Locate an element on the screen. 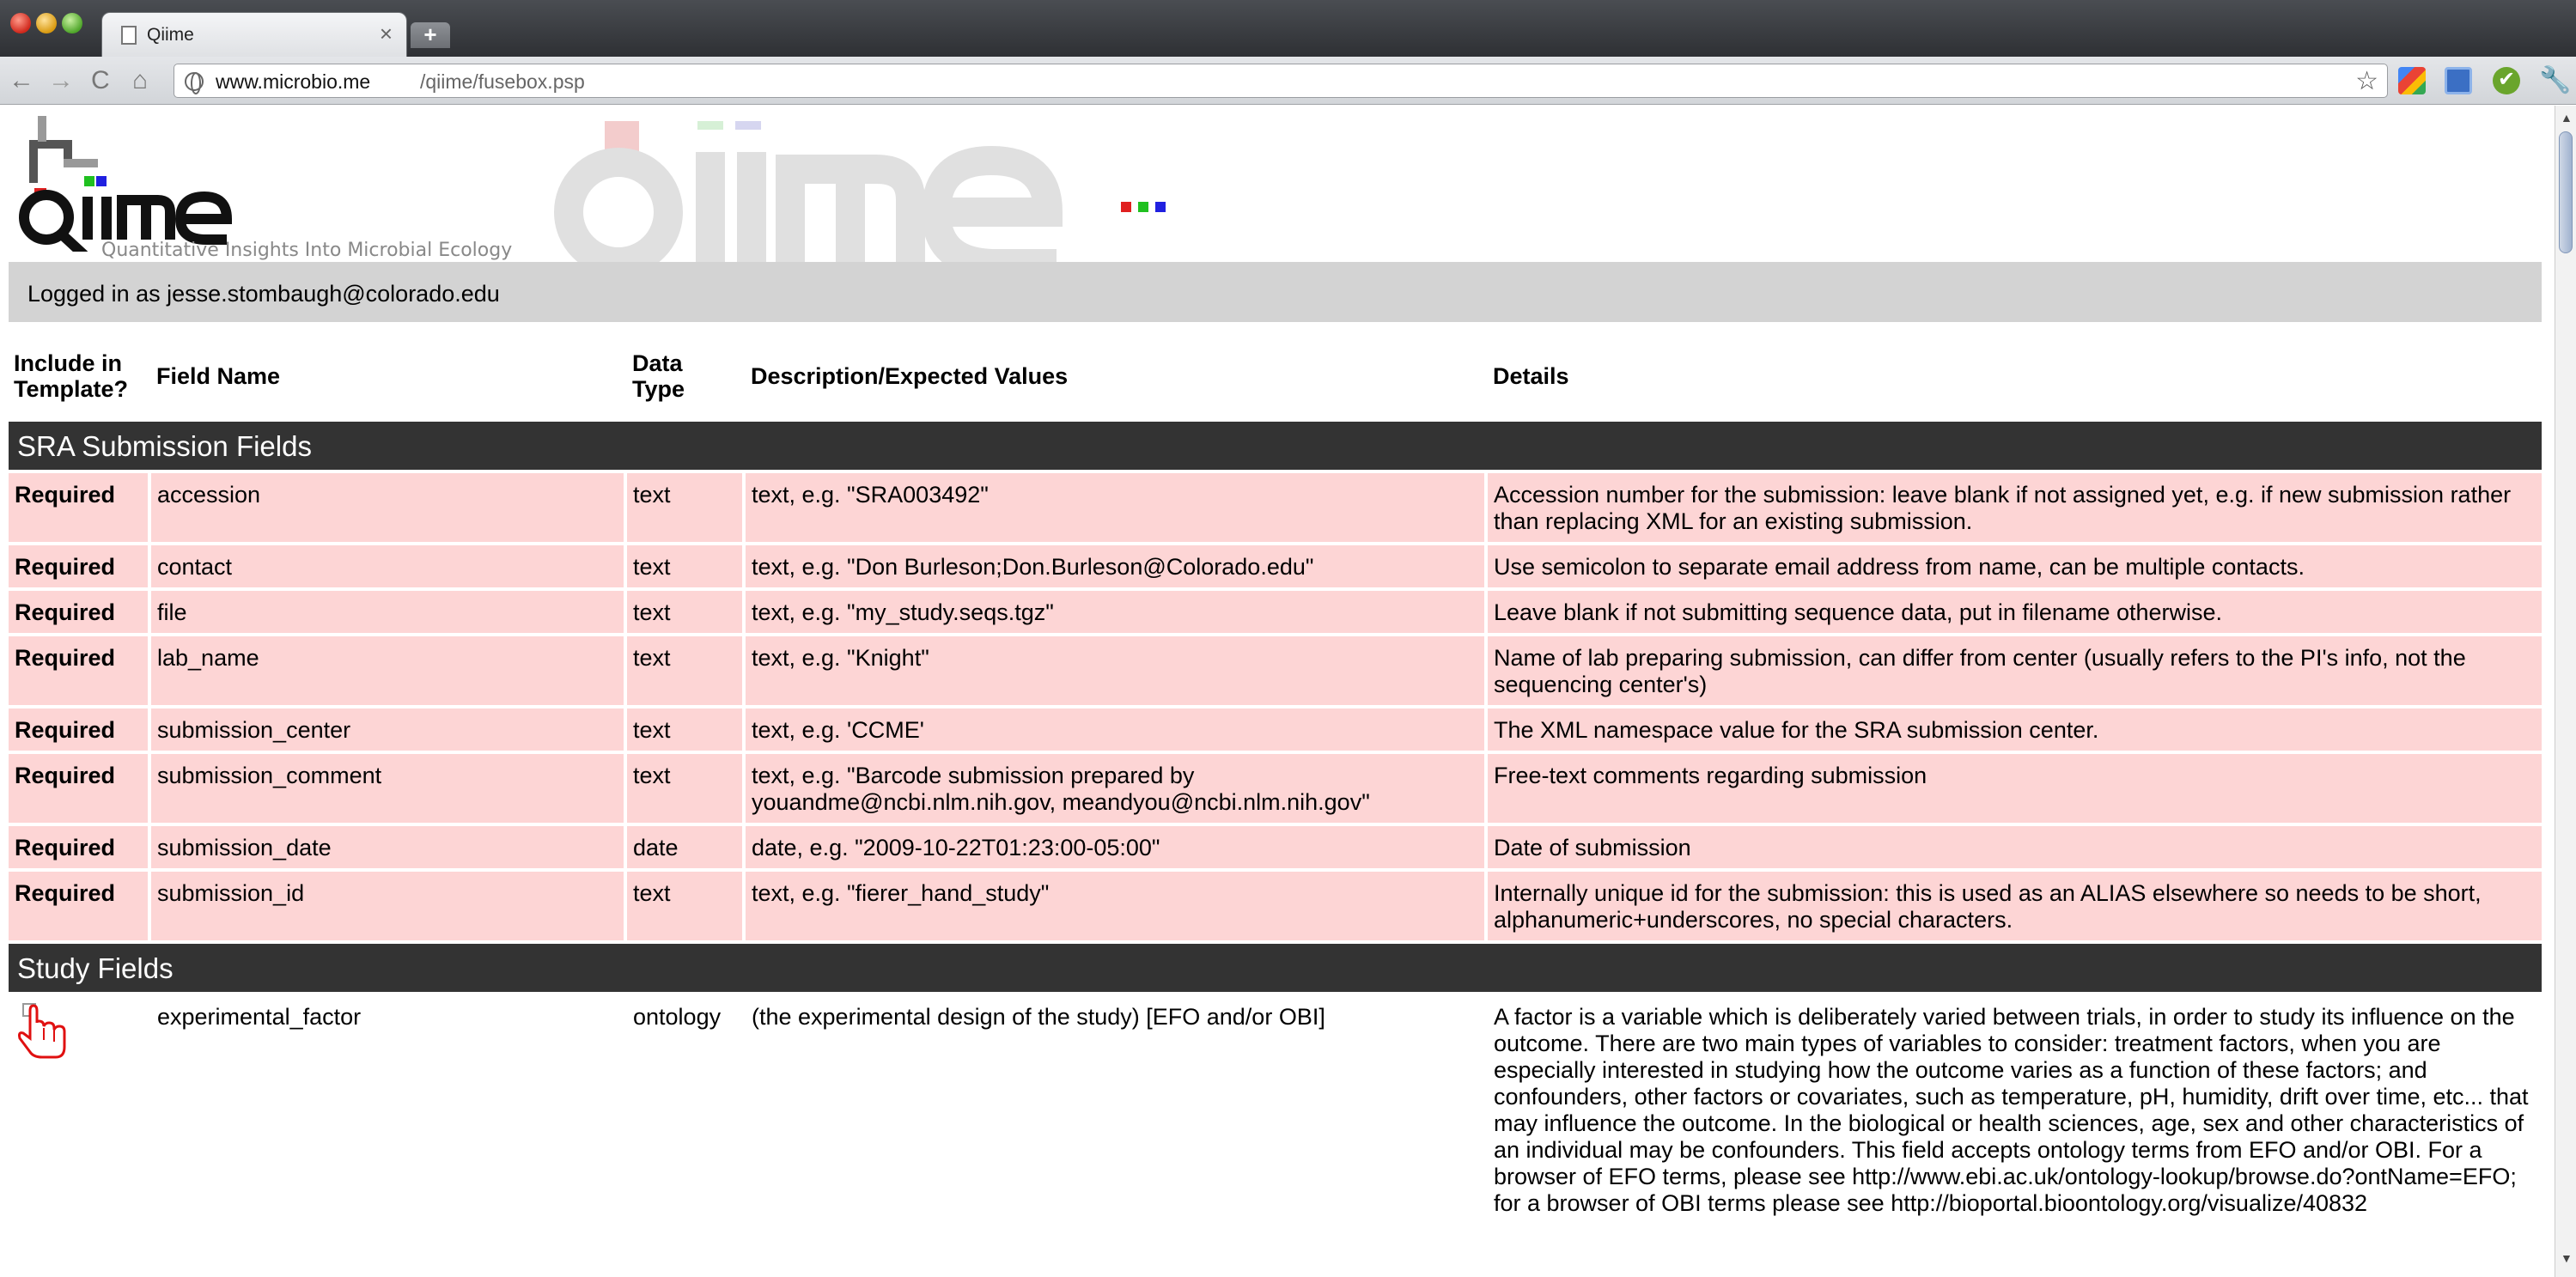 The image size is (2576, 1277). url-path: /qiime/fusebox.psp is located at coordinates (503, 81).